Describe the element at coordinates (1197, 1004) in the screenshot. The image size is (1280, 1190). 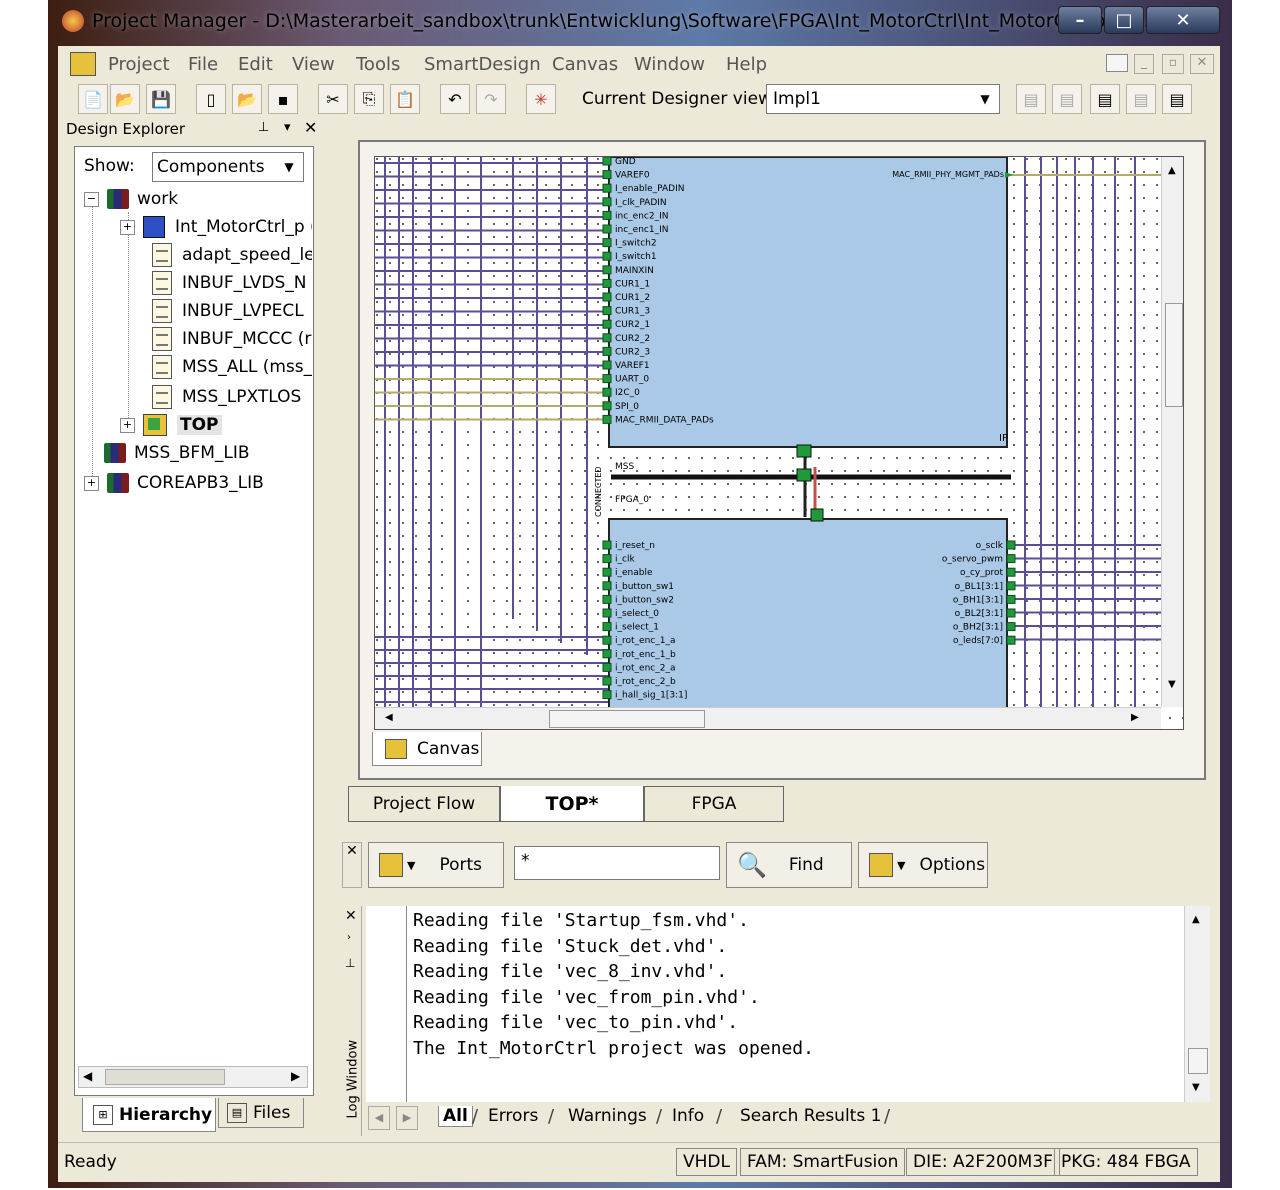
I see `log-vscrollbar: ▲ ▼` at that location.